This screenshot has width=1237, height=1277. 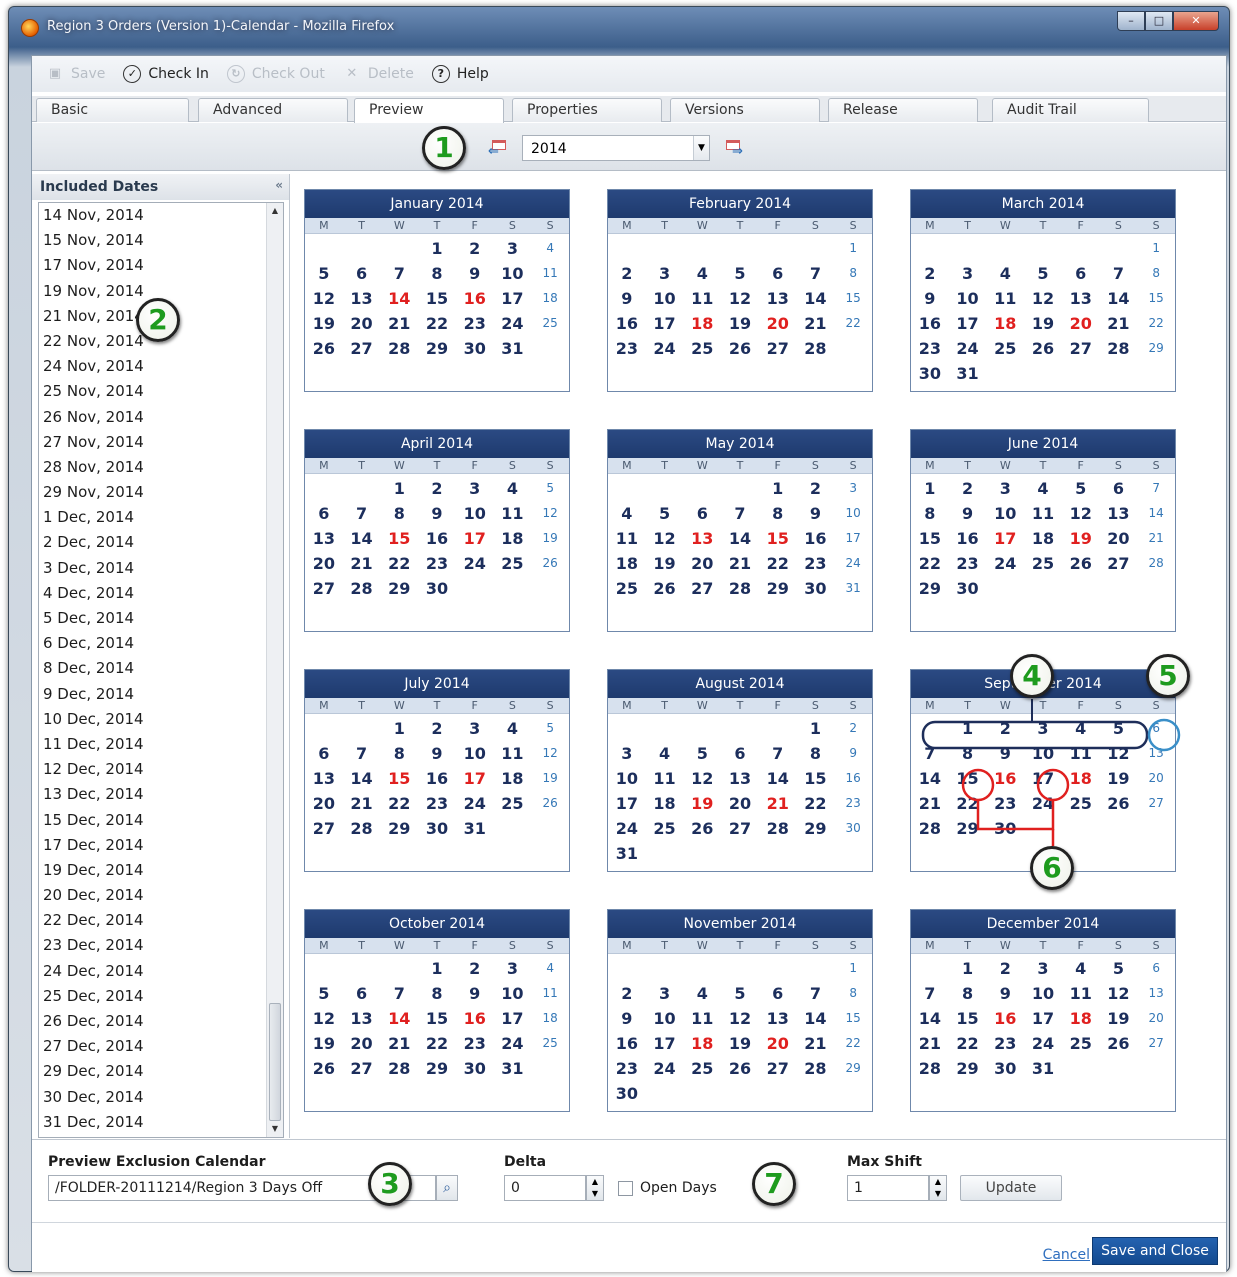 I want to click on year-select: 2014 ▼, so click(x=616, y=148).